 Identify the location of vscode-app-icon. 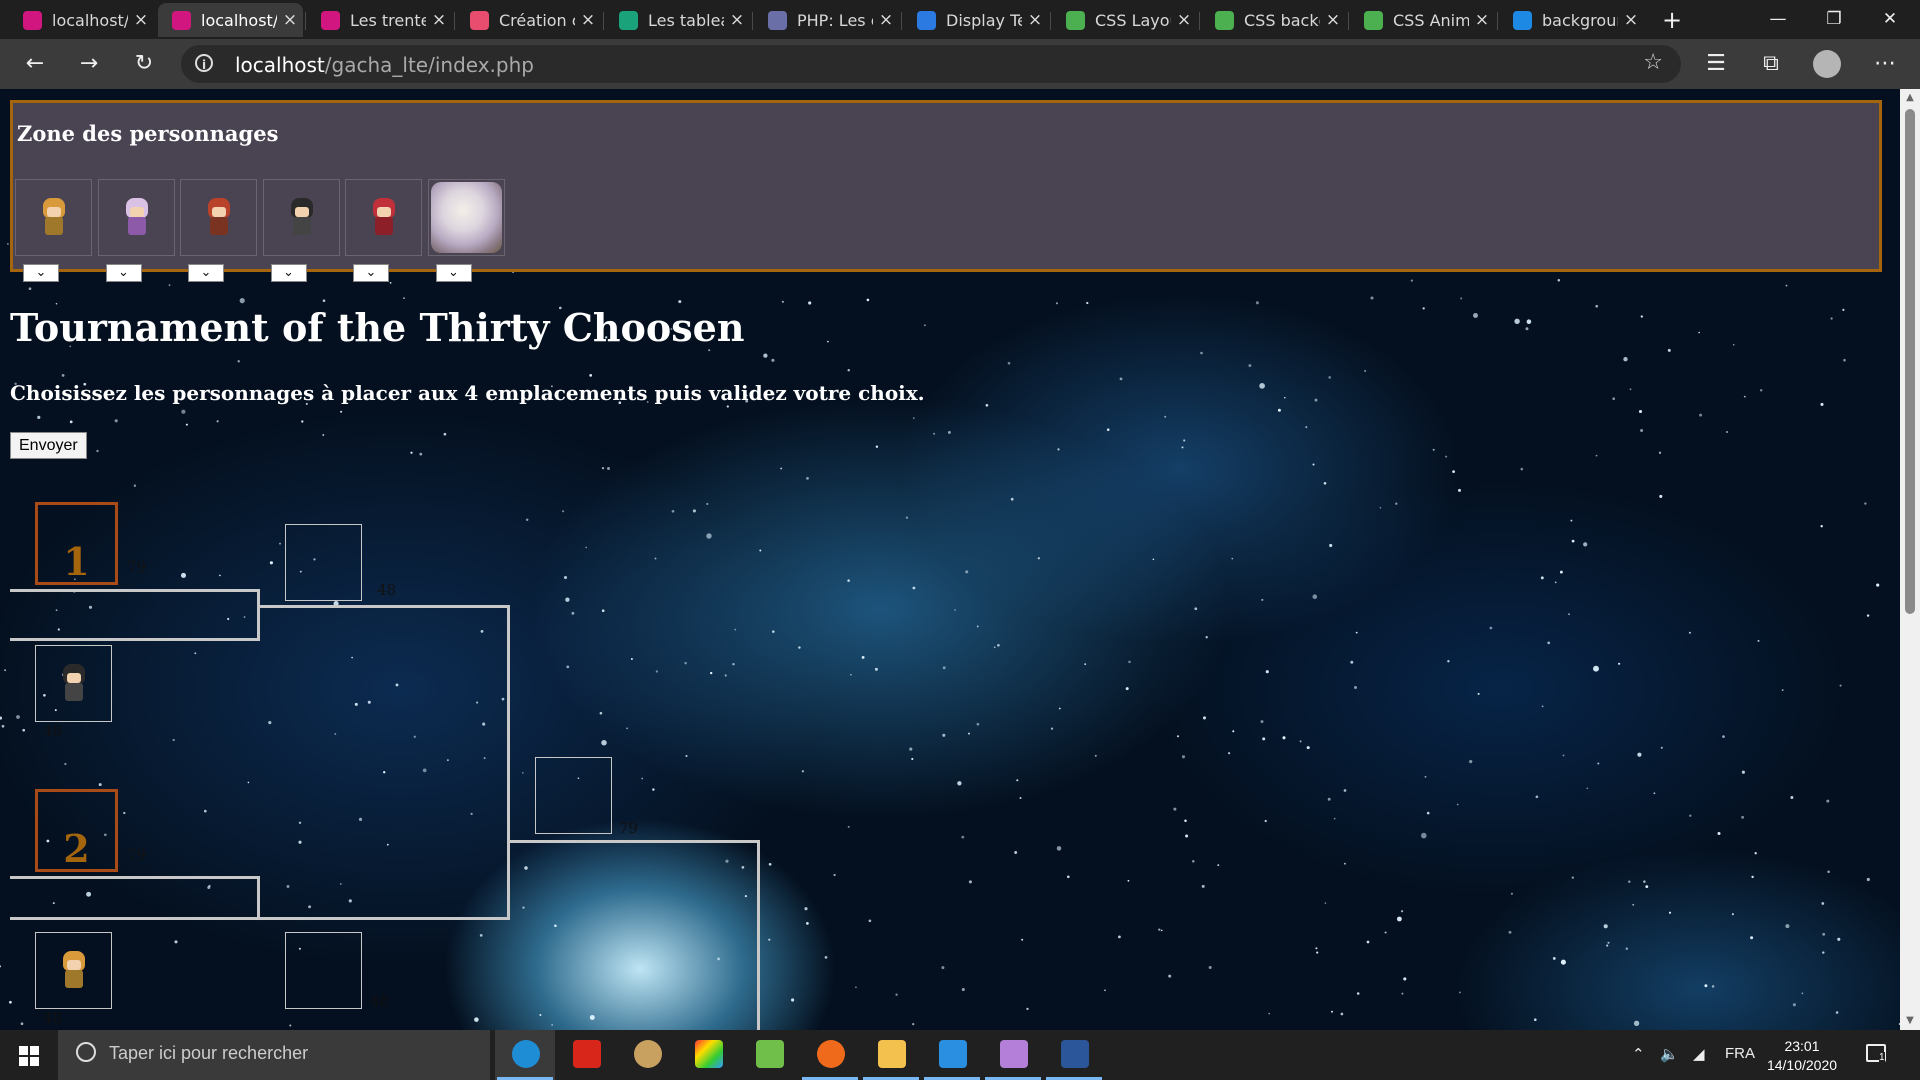
(952, 1055).